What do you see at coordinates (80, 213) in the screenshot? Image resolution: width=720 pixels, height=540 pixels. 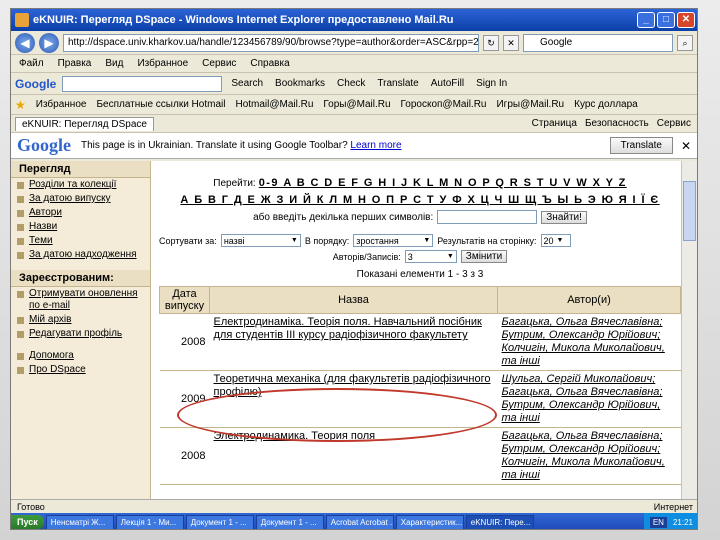 I see `sidebar-item-authors: Автори` at bounding box center [80, 213].